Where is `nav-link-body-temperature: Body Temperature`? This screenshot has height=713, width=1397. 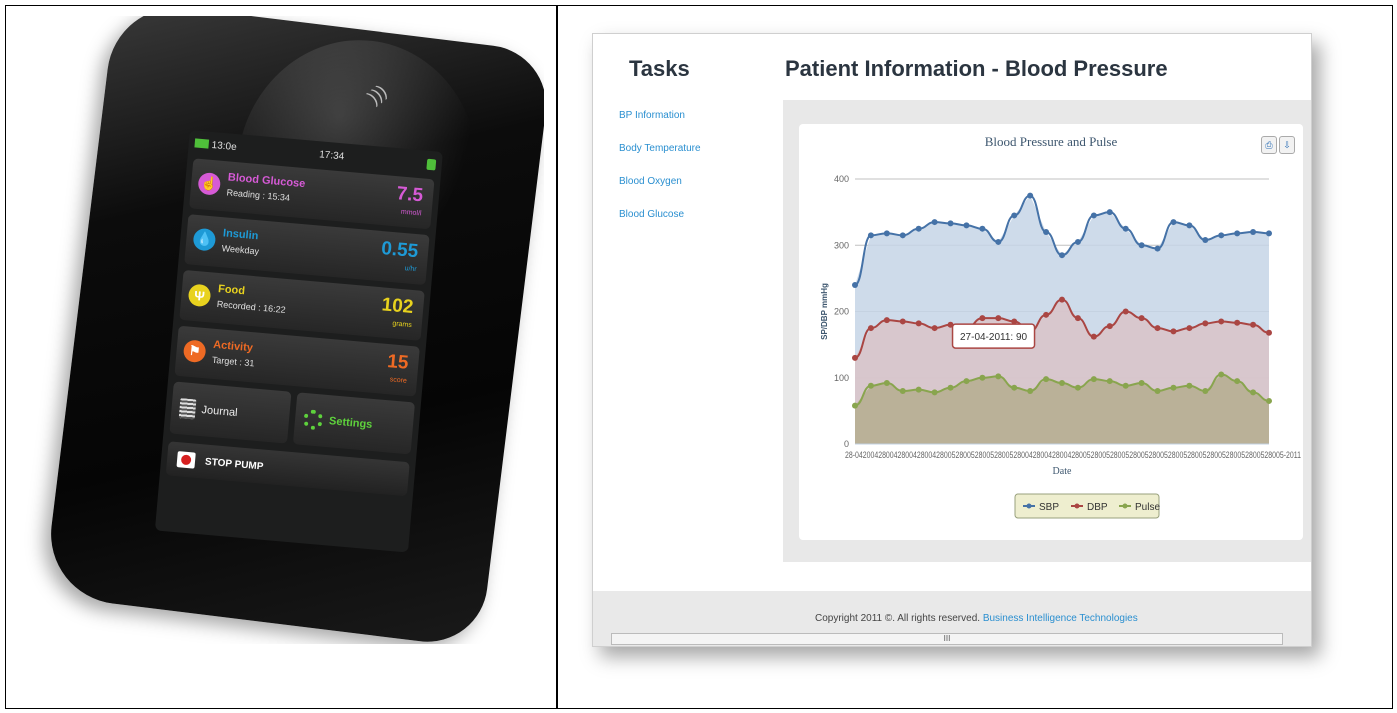 nav-link-body-temperature: Body Temperature is located at coordinates (660, 148).